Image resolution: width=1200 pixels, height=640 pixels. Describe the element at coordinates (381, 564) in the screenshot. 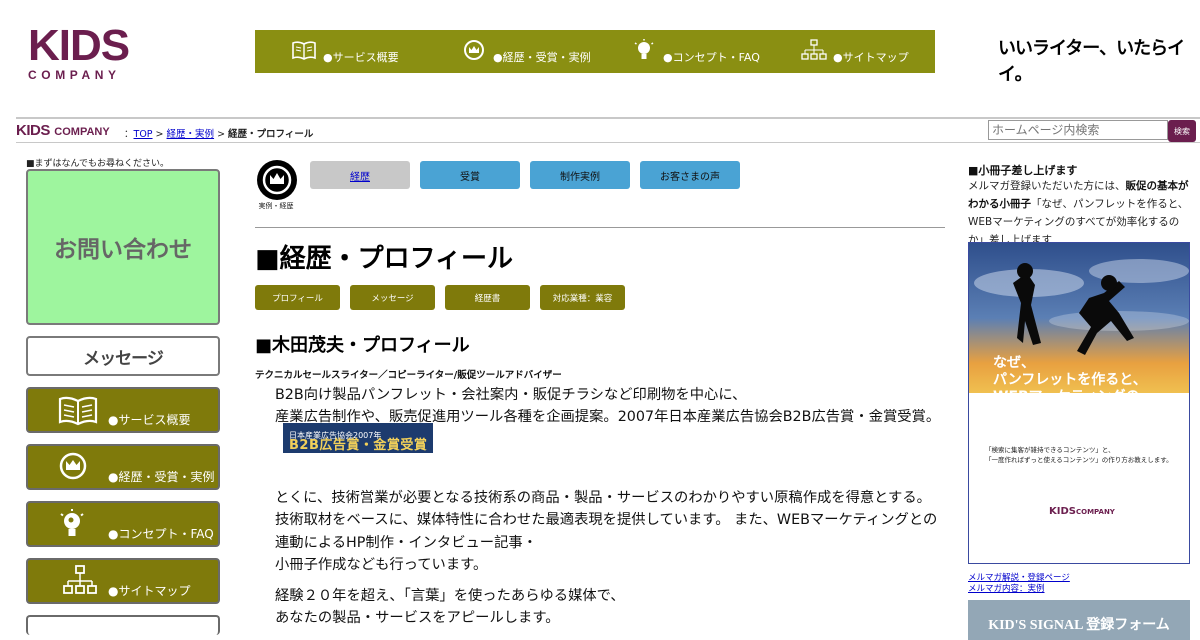

I see `paragraph-text: 小冊子作成なども行っています。` at that location.